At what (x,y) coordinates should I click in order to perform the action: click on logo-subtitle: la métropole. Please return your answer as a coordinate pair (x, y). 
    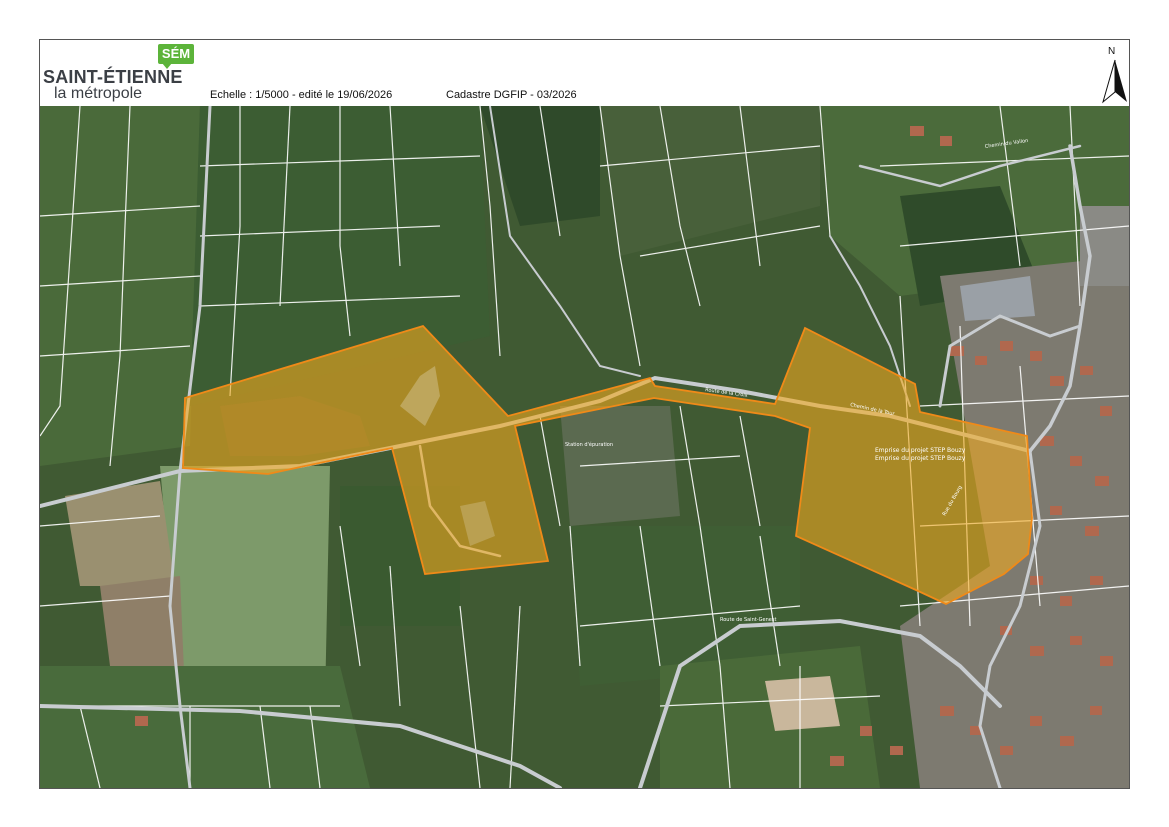
    Looking at the image, I should click on (98, 93).